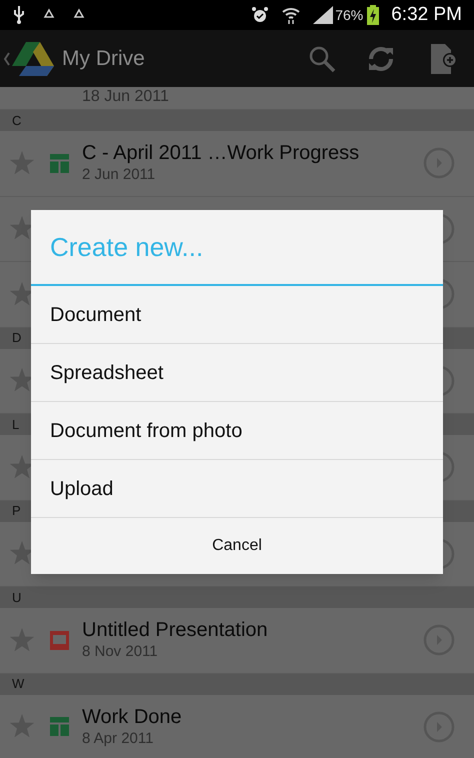  I want to click on file-date: 8 Nov 2011, so click(120, 652).